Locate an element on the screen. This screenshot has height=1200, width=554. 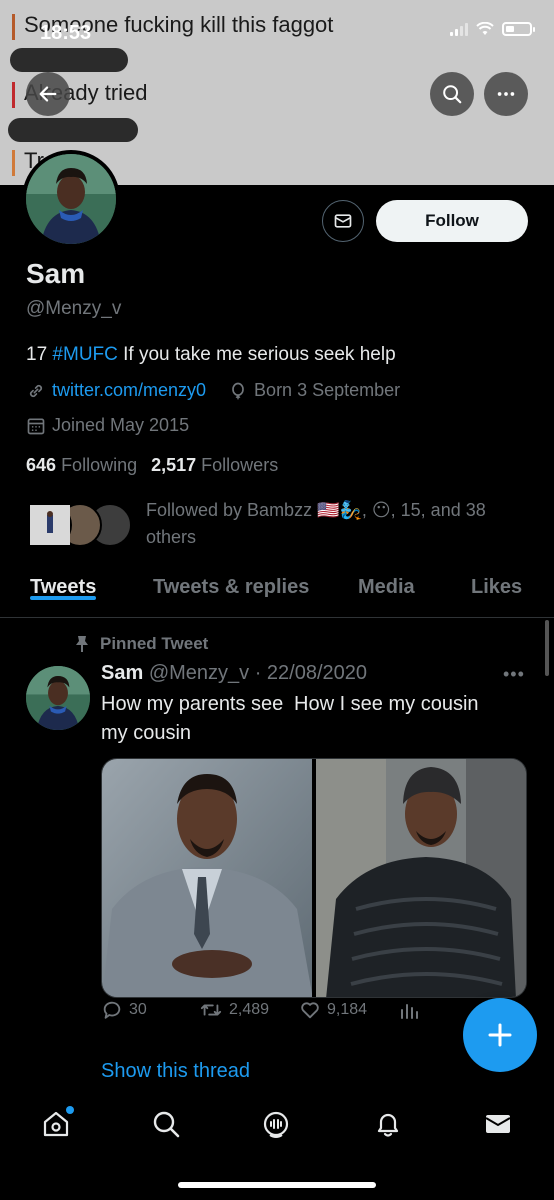
reply-button: 30 is located at coordinates (124, 1010).